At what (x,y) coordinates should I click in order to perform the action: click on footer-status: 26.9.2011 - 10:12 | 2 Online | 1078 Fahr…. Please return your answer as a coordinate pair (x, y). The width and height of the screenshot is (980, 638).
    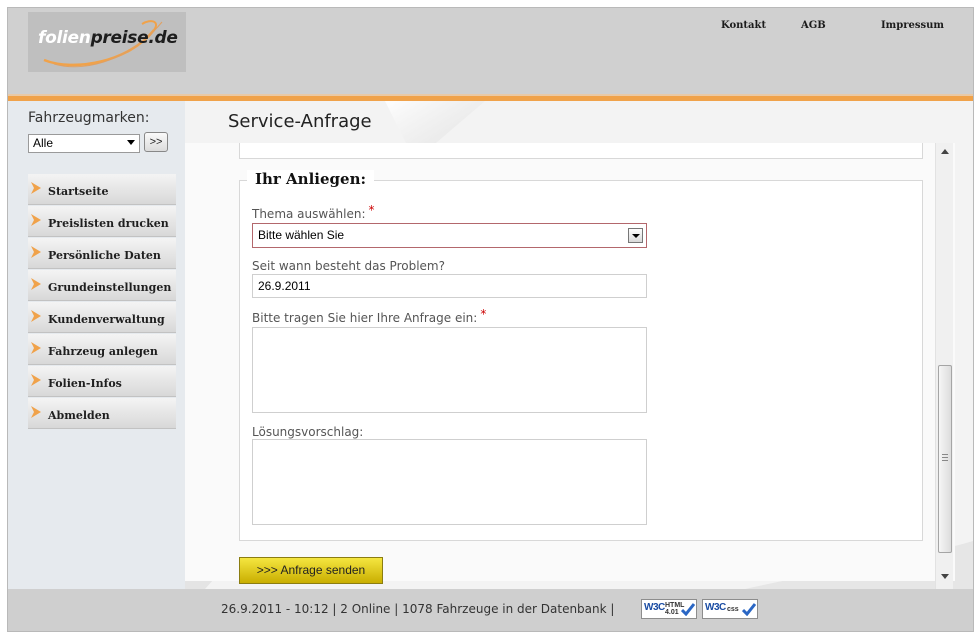
    Looking at the image, I should click on (418, 609).